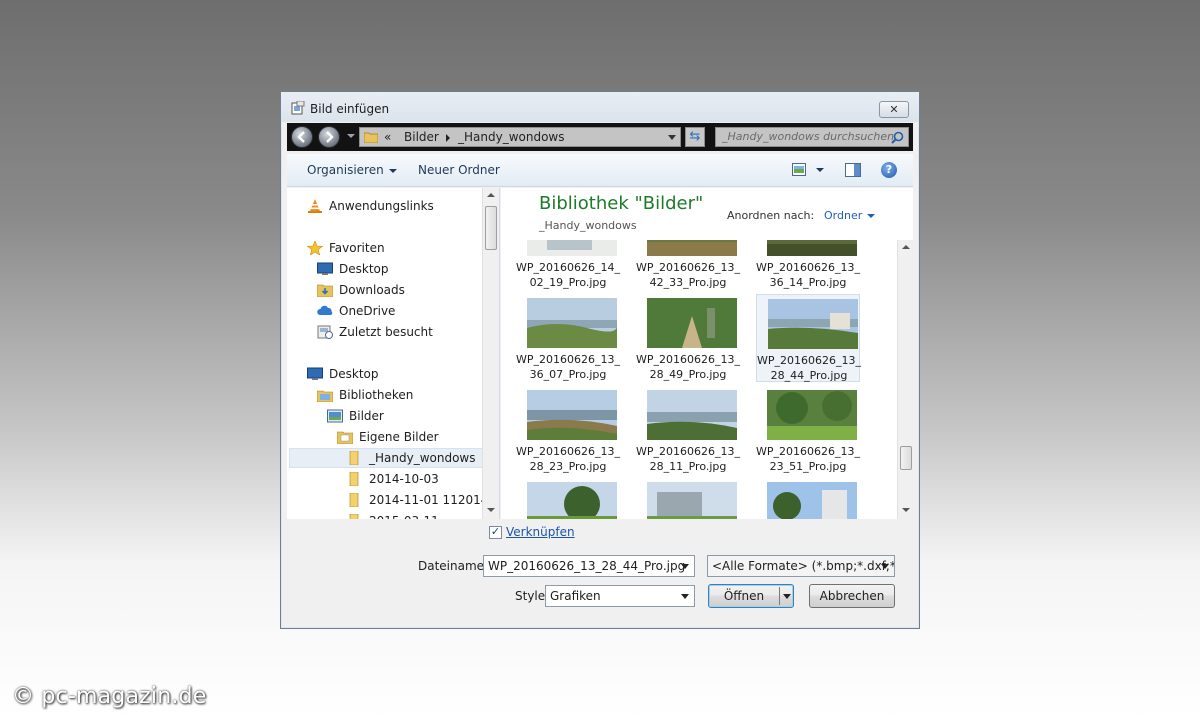 This screenshot has height=720, width=1200. Describe the element at coordinates (852, 596) in the screenshot. I see `cancel-button: Abbrechen` at that location.